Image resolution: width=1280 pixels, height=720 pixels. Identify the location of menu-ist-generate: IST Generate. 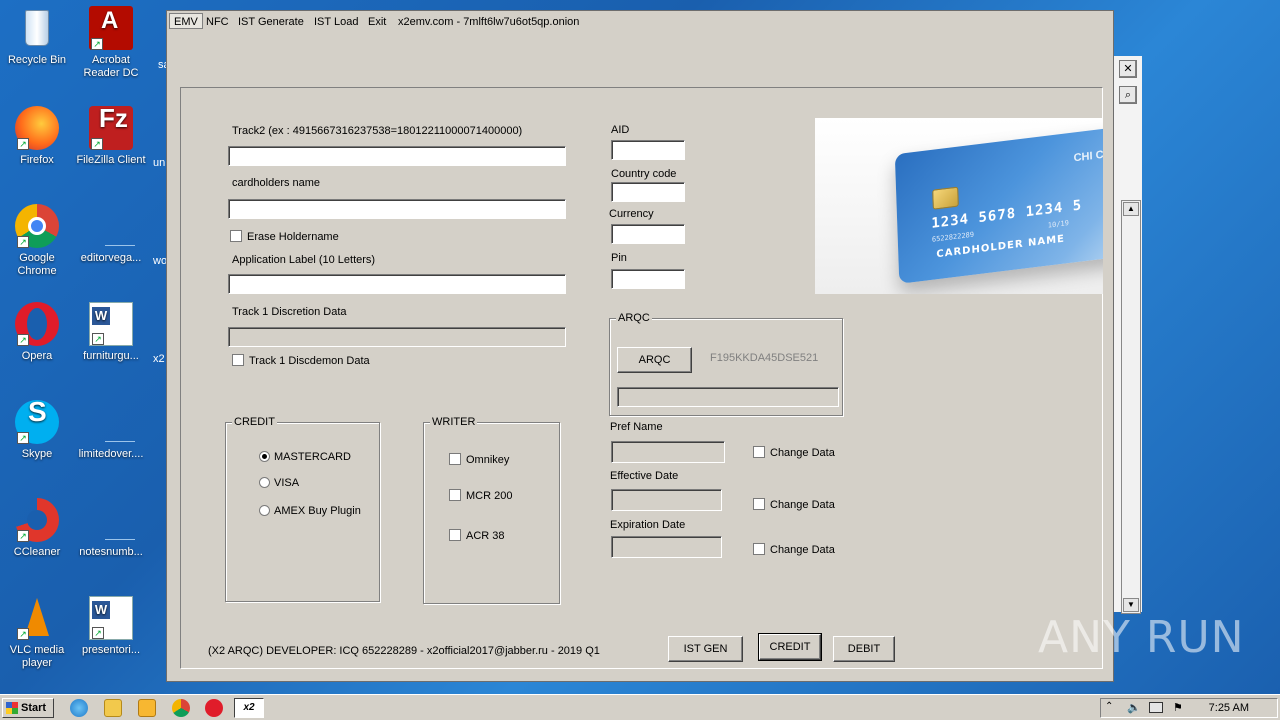
(271, 22).